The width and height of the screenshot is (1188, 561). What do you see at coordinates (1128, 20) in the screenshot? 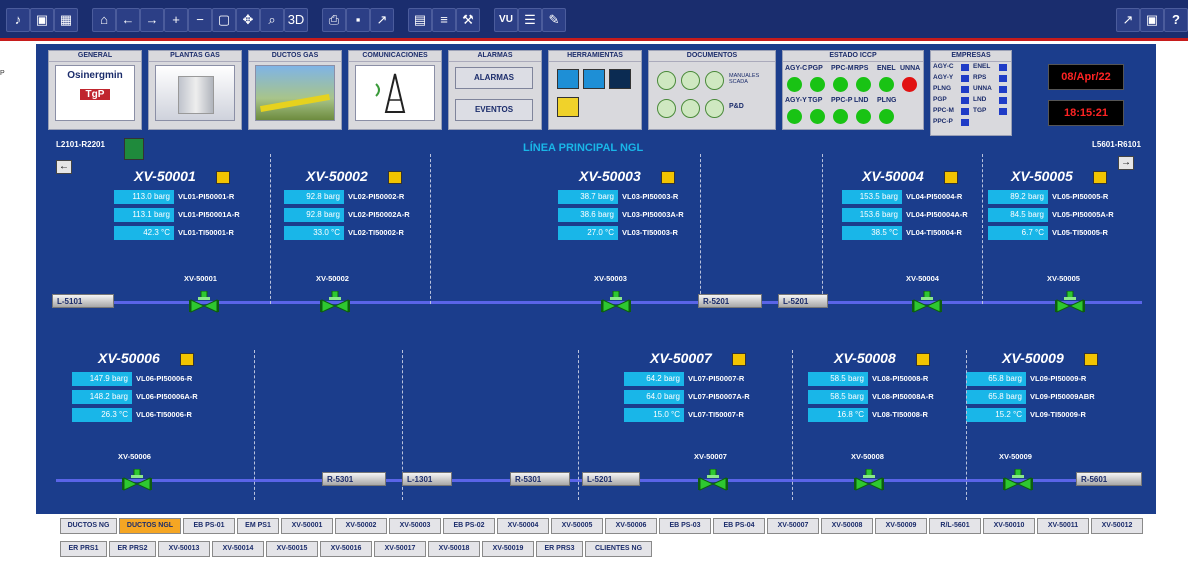
I see `trend-icon: ↗` at bounding box center [1128, 20].